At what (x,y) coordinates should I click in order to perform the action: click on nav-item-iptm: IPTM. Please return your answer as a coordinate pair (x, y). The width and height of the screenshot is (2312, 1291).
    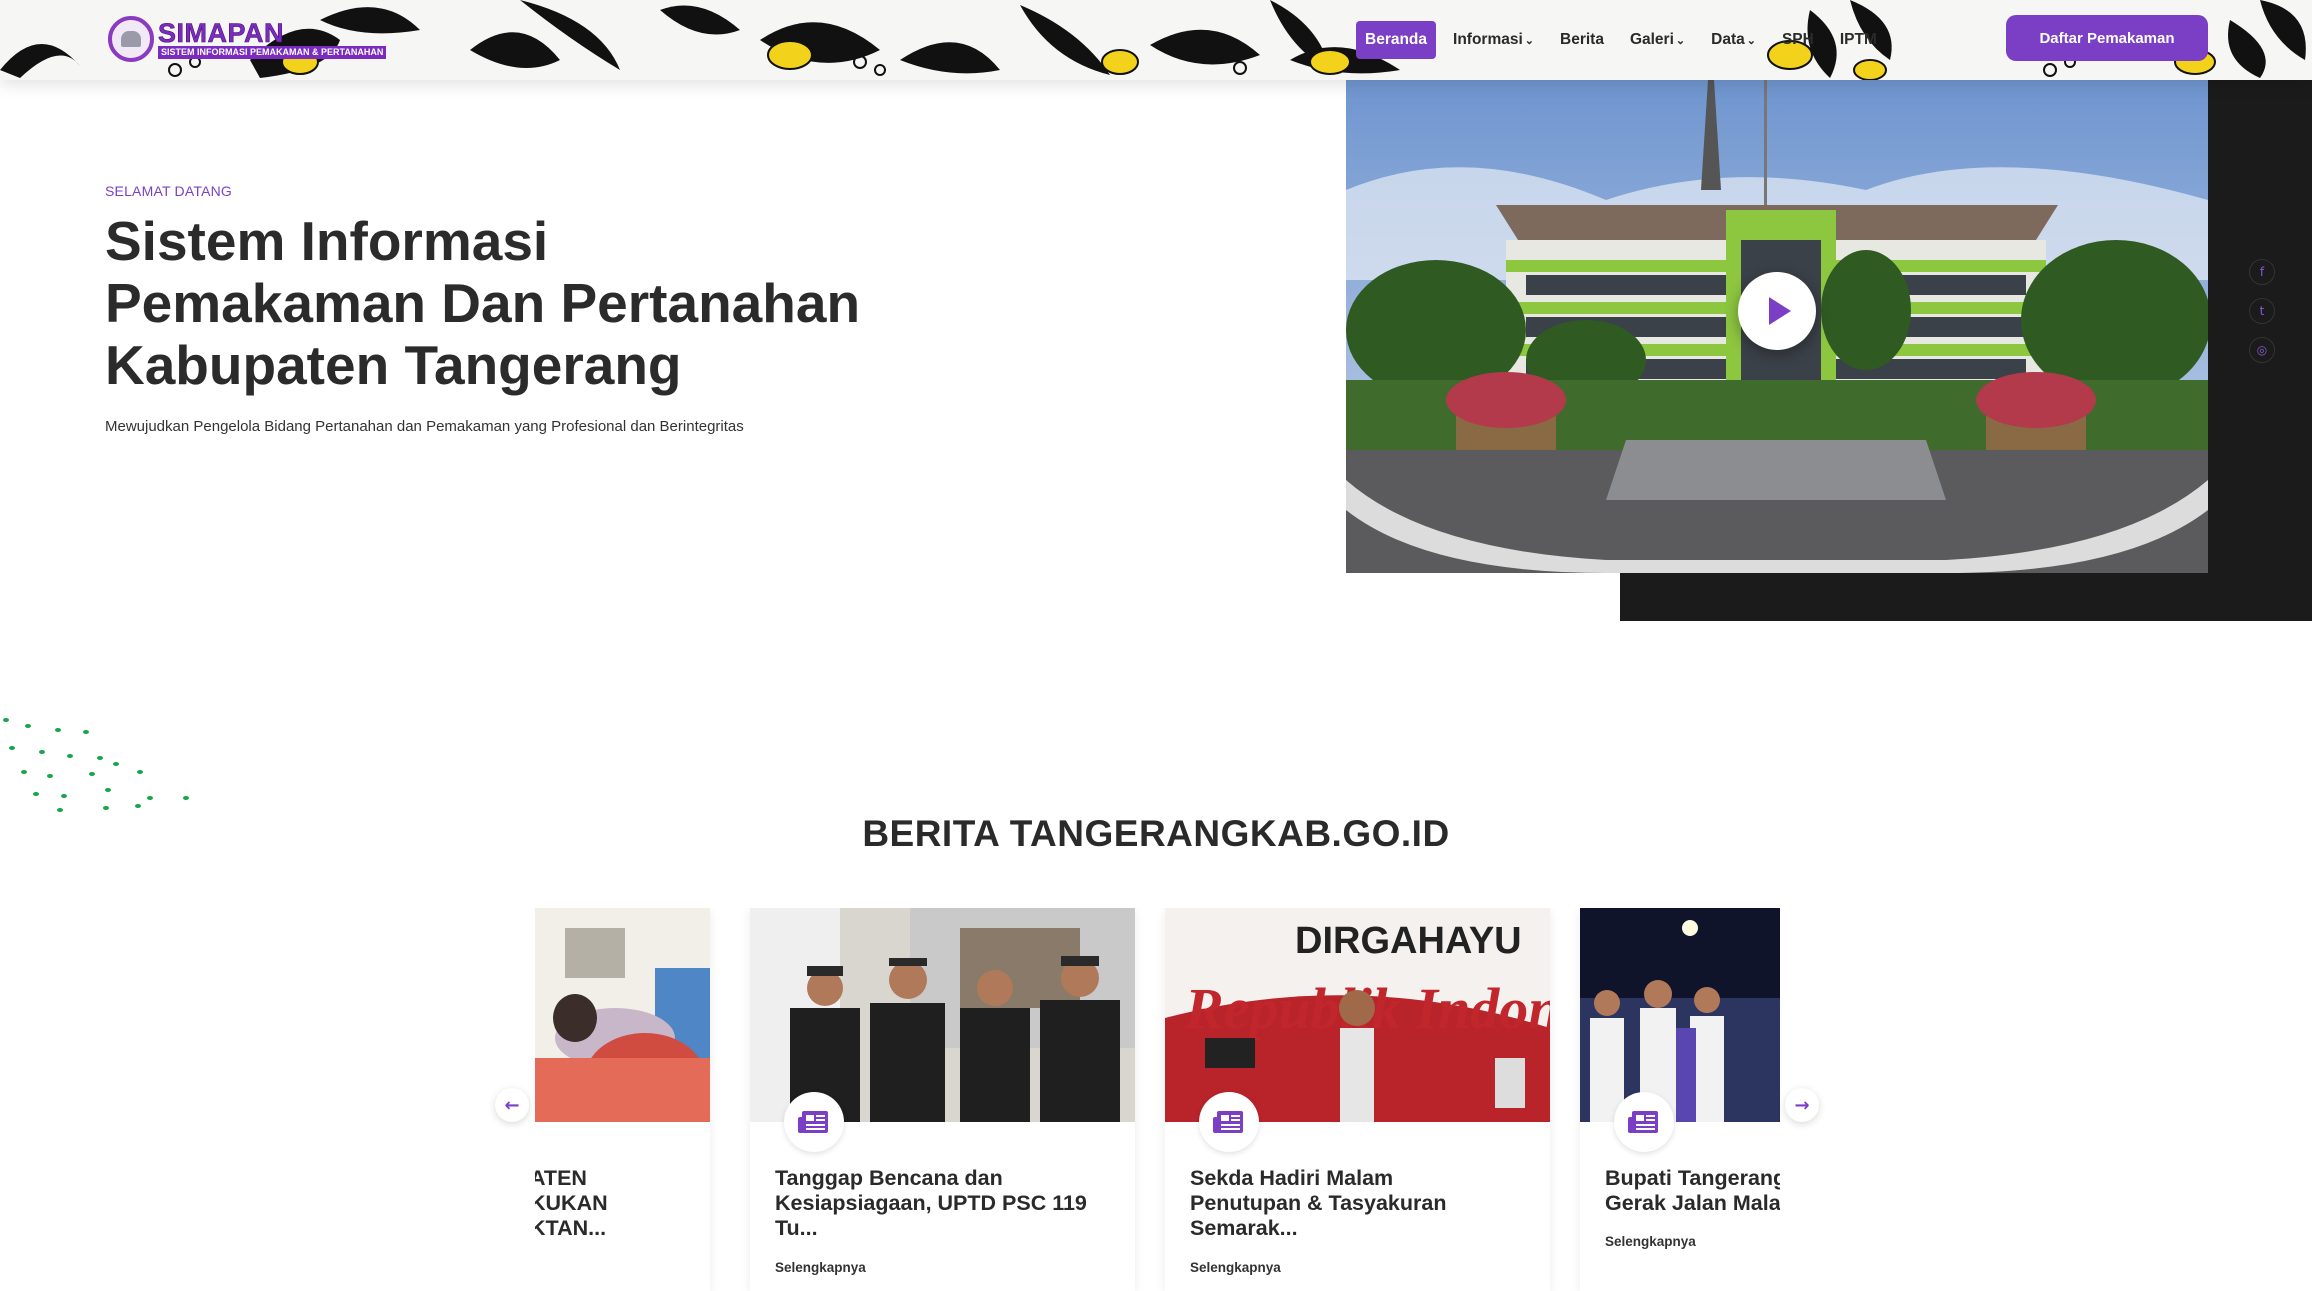
    Looking at the image, I should click on (1858, 40).